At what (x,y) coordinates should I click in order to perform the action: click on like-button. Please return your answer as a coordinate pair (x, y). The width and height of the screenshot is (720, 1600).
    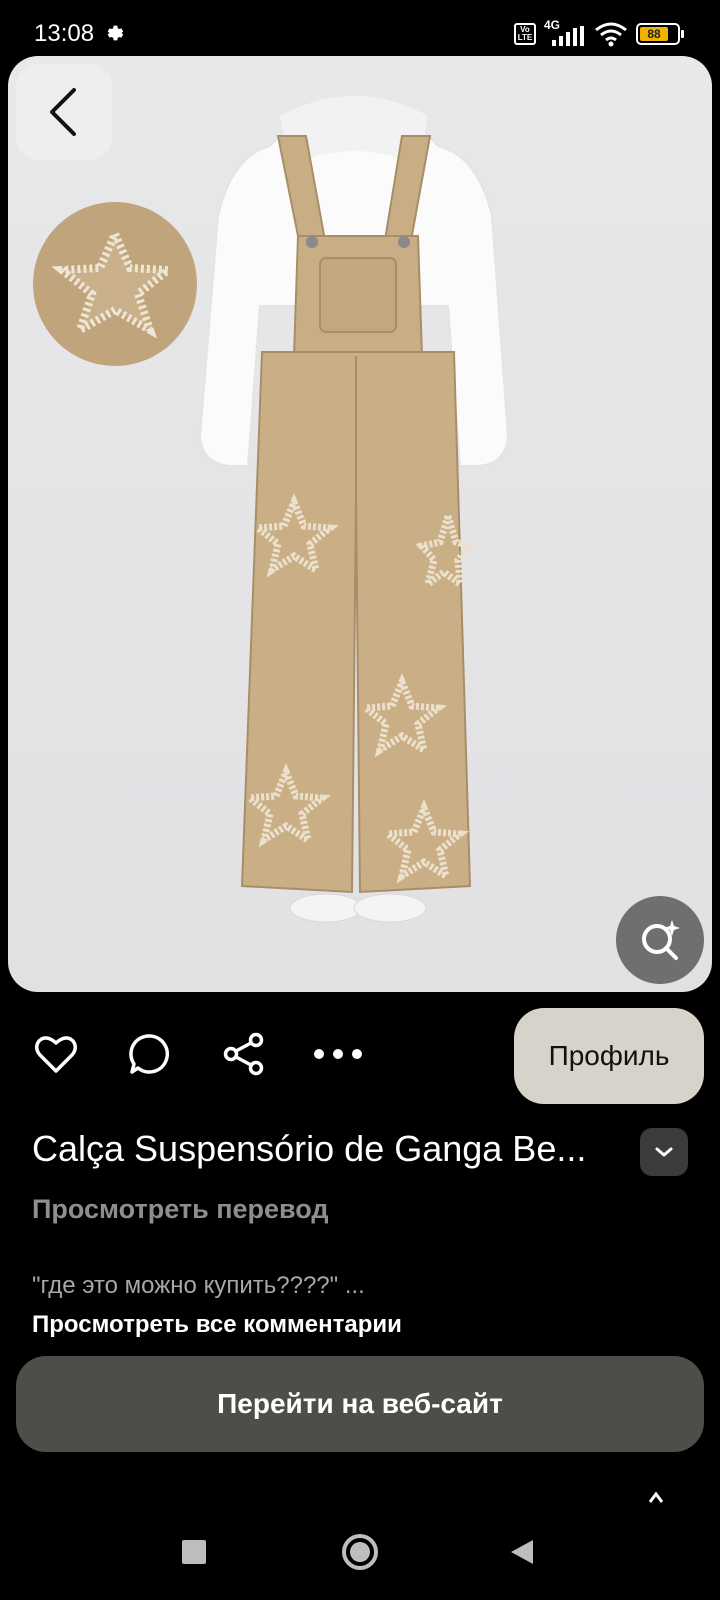
    Looking at the image, I should click on (56, 1054).